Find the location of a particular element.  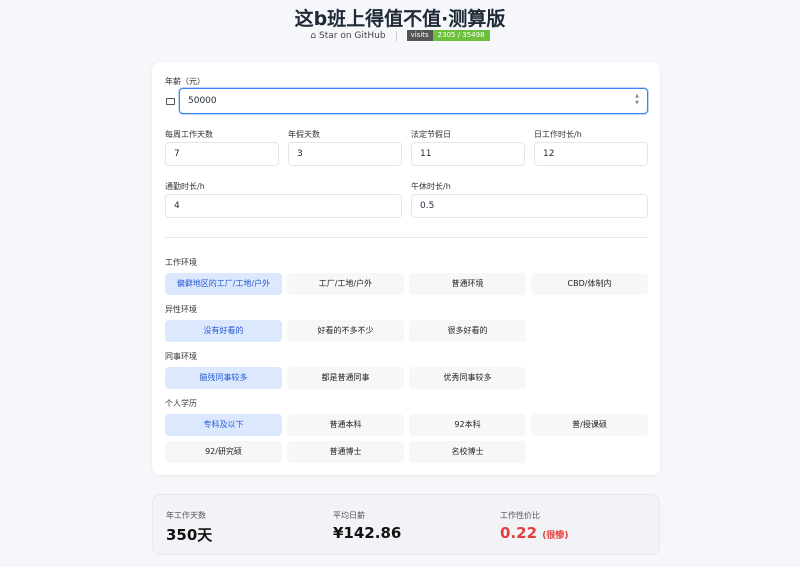

opposite-sex-option: 很多好看的 is located at coordinates (467, 331).